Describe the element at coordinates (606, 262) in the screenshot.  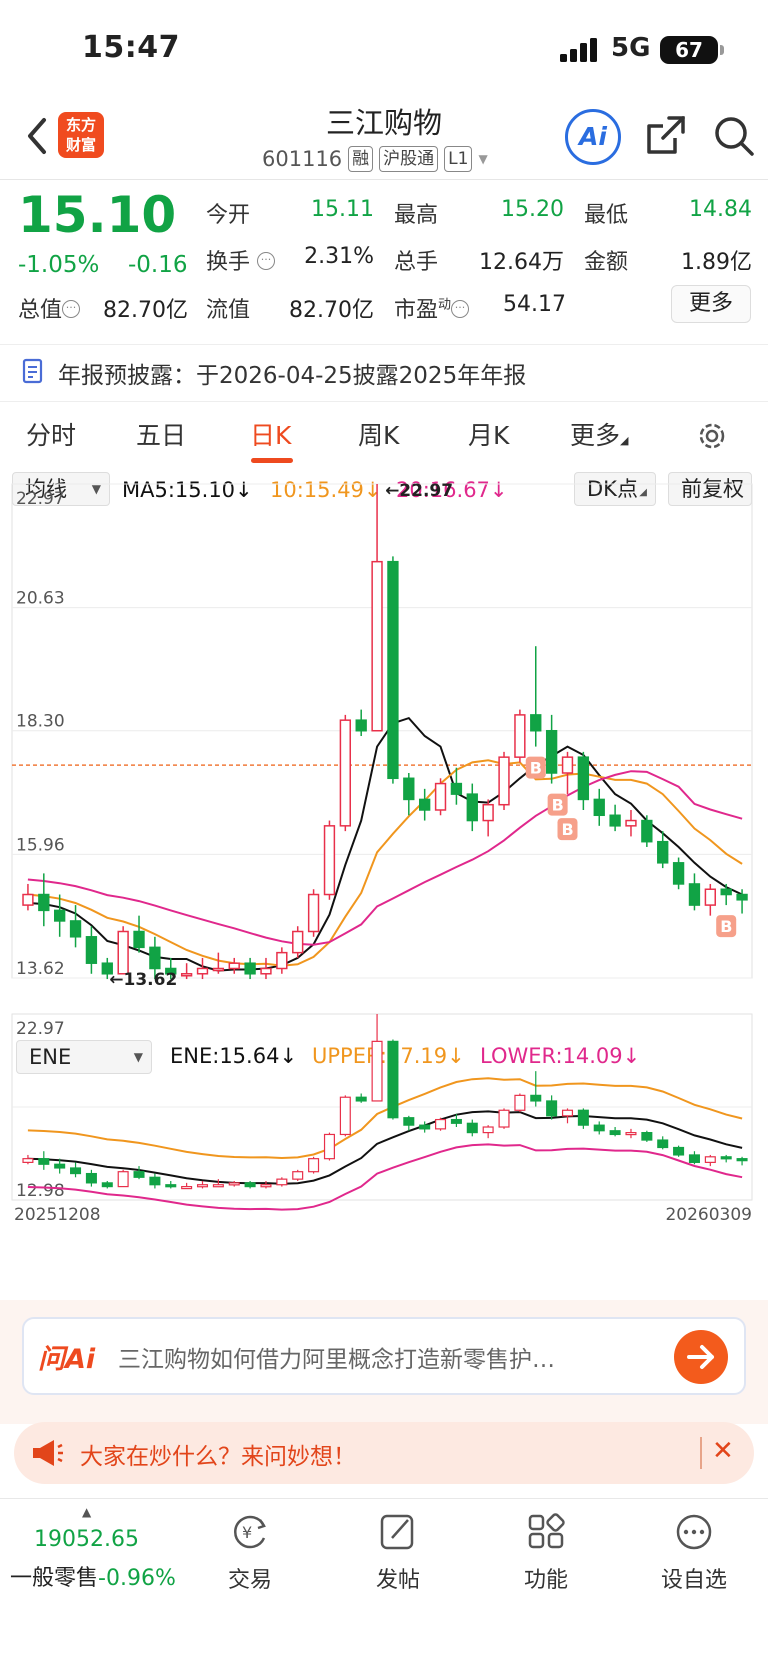
I see `amount-label: 金额` at that location.